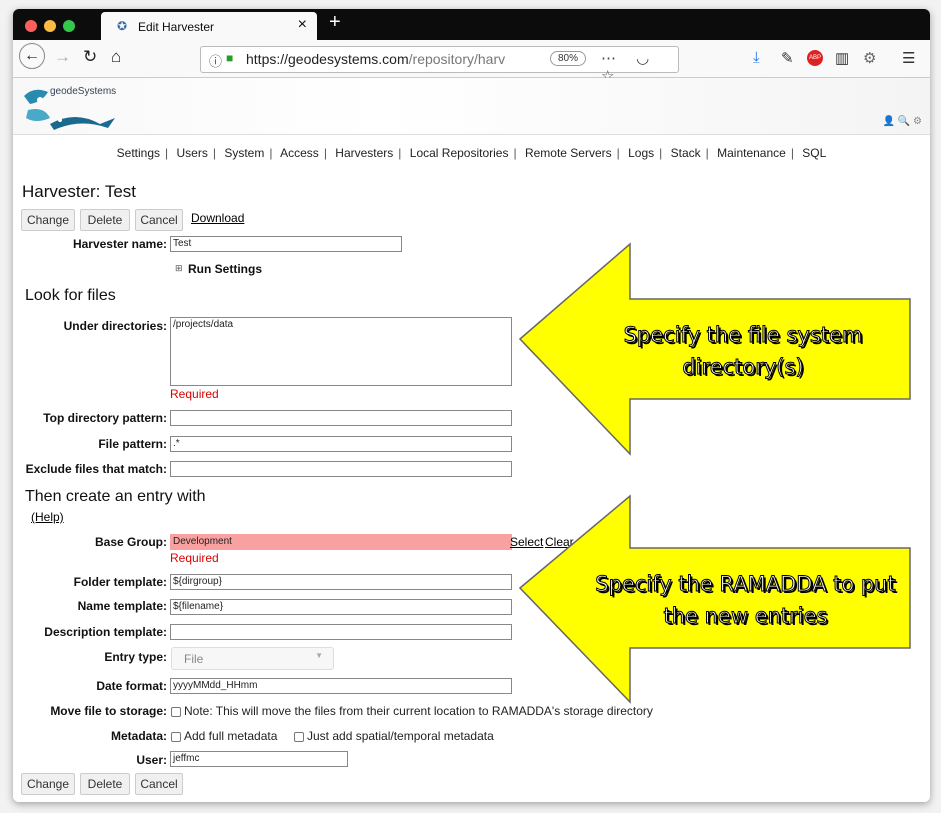 The image size is (941, 813). Describe the element at coordinates (815, 58) in the screenshot. I see `adblock-icon: ABP` at that location.